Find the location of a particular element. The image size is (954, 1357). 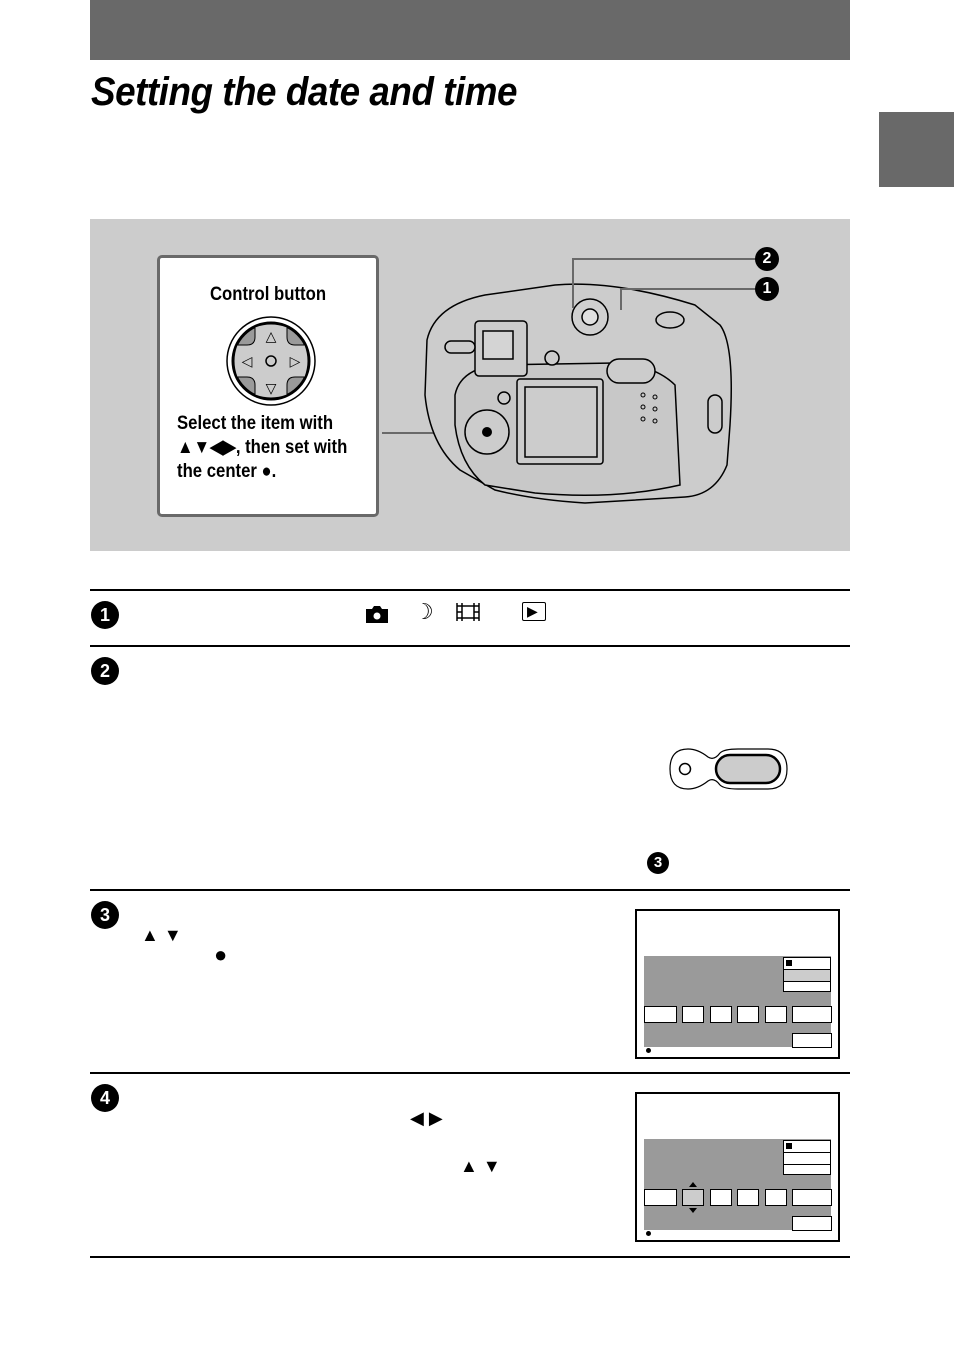

label-1-leader-vertical is located at coordinates (621, 299).